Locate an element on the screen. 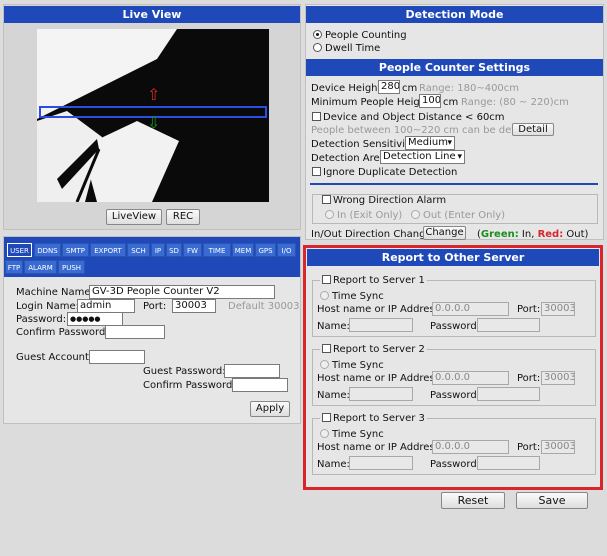  confirm-password-label: Confirm Password: is located at coordinates (62, 332).